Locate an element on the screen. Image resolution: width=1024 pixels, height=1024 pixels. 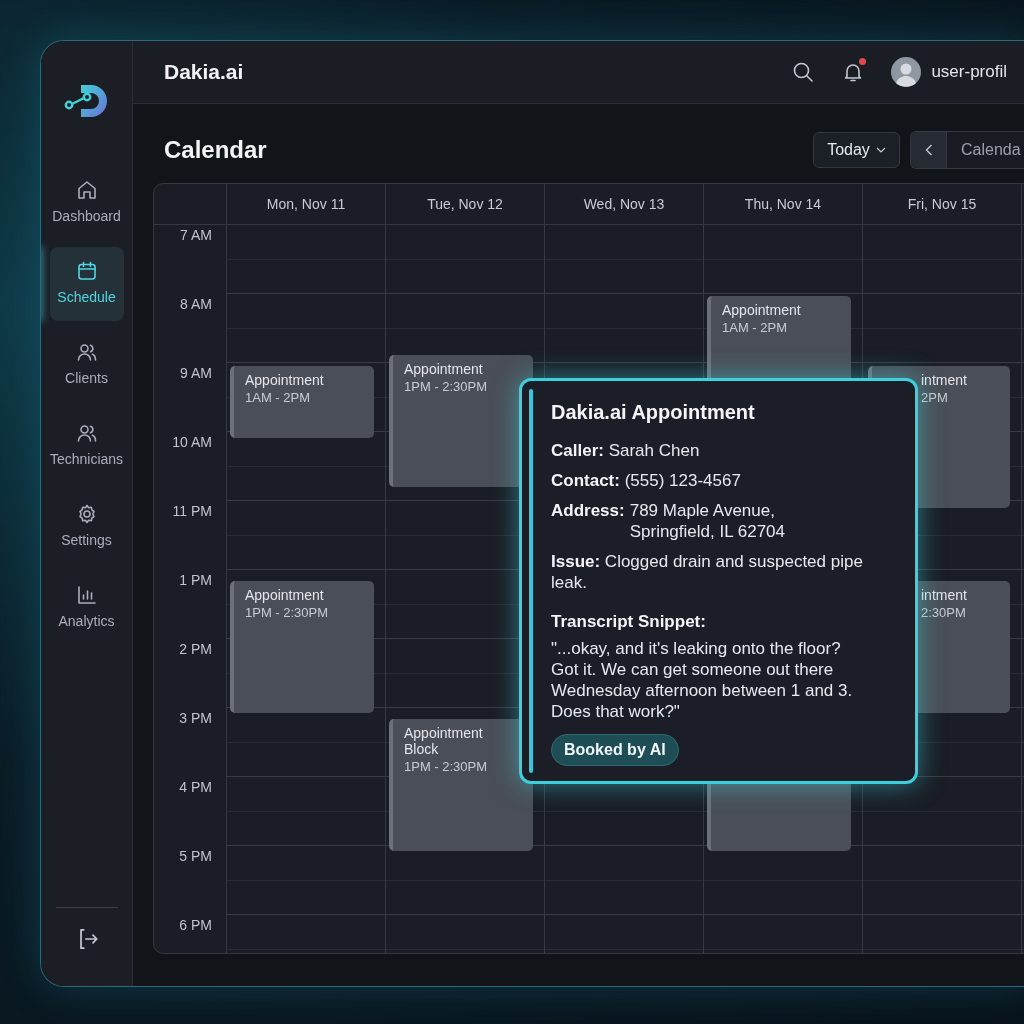
day-header: Fri, Nov 15 is located at coordinates (941, 204).